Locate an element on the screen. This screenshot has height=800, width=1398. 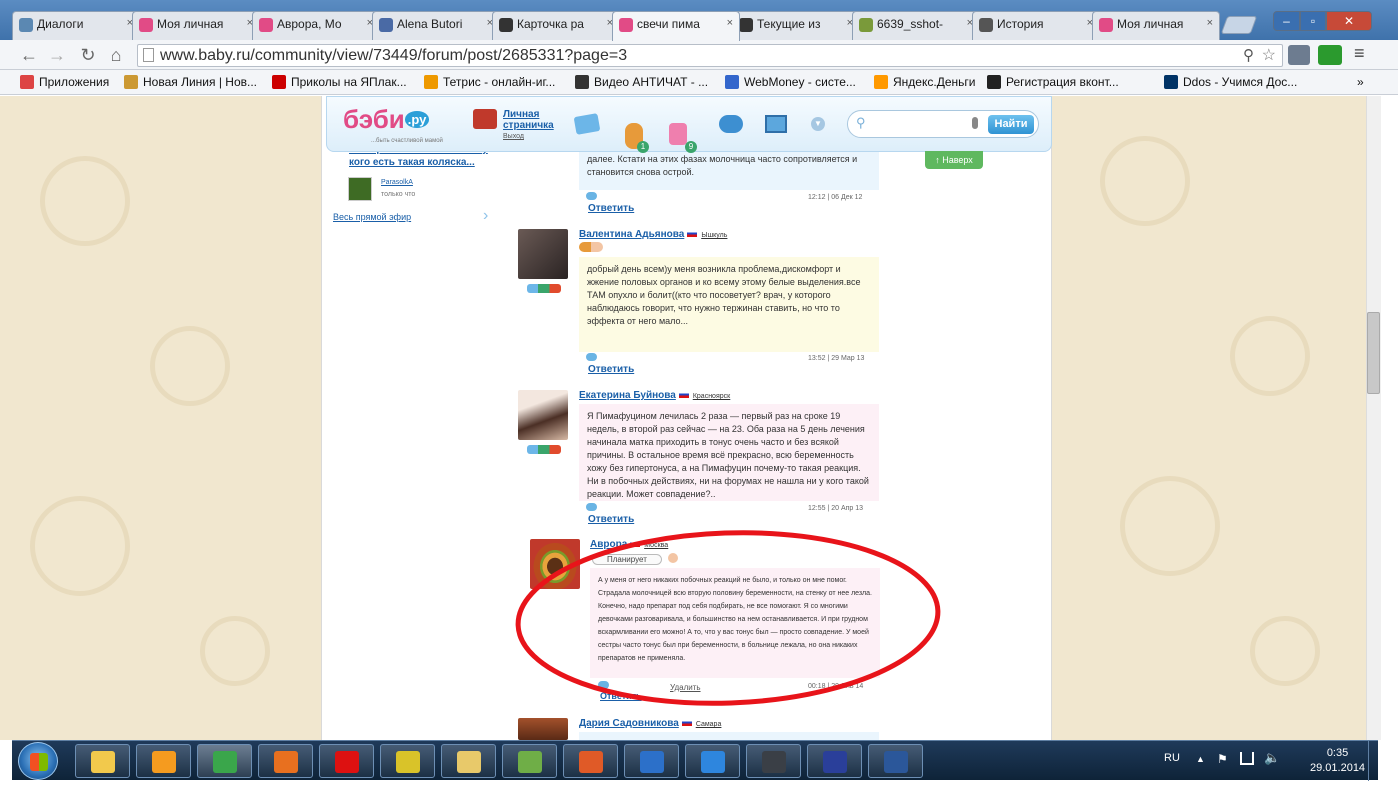
author-name-text: Валентина Адьянова is located at coordinates (631, 234).